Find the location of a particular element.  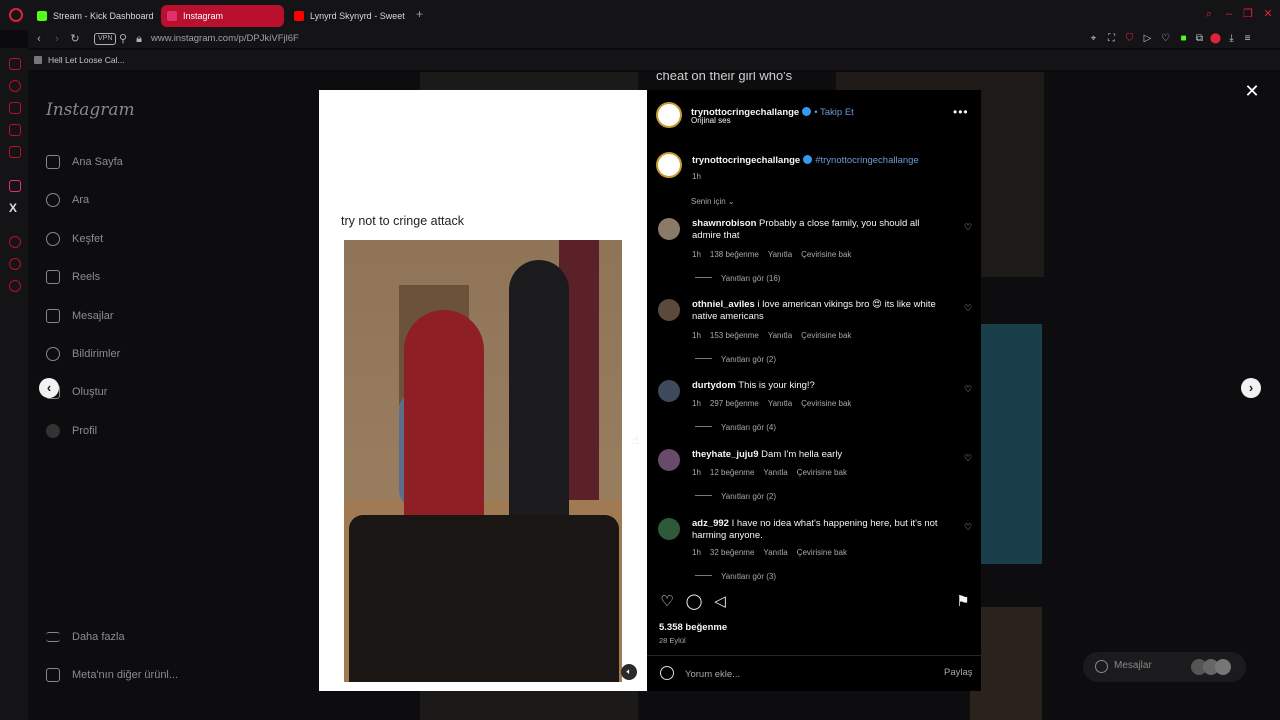

author-avatar is located at coordinates (669, 115).